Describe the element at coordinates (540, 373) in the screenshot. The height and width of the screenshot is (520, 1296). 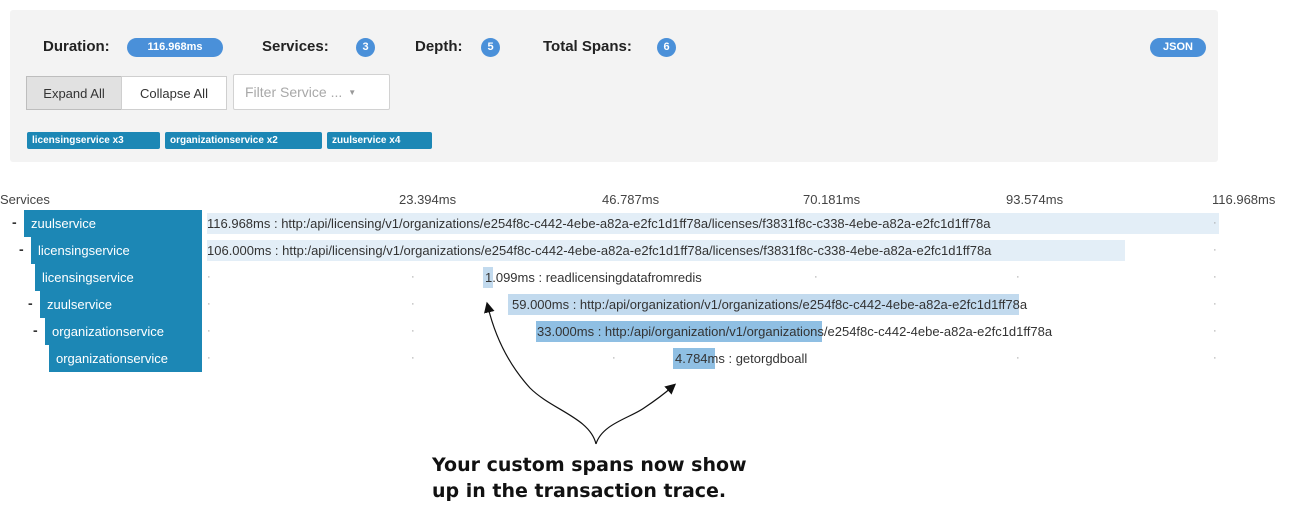
I see `arrow-left` at that location.